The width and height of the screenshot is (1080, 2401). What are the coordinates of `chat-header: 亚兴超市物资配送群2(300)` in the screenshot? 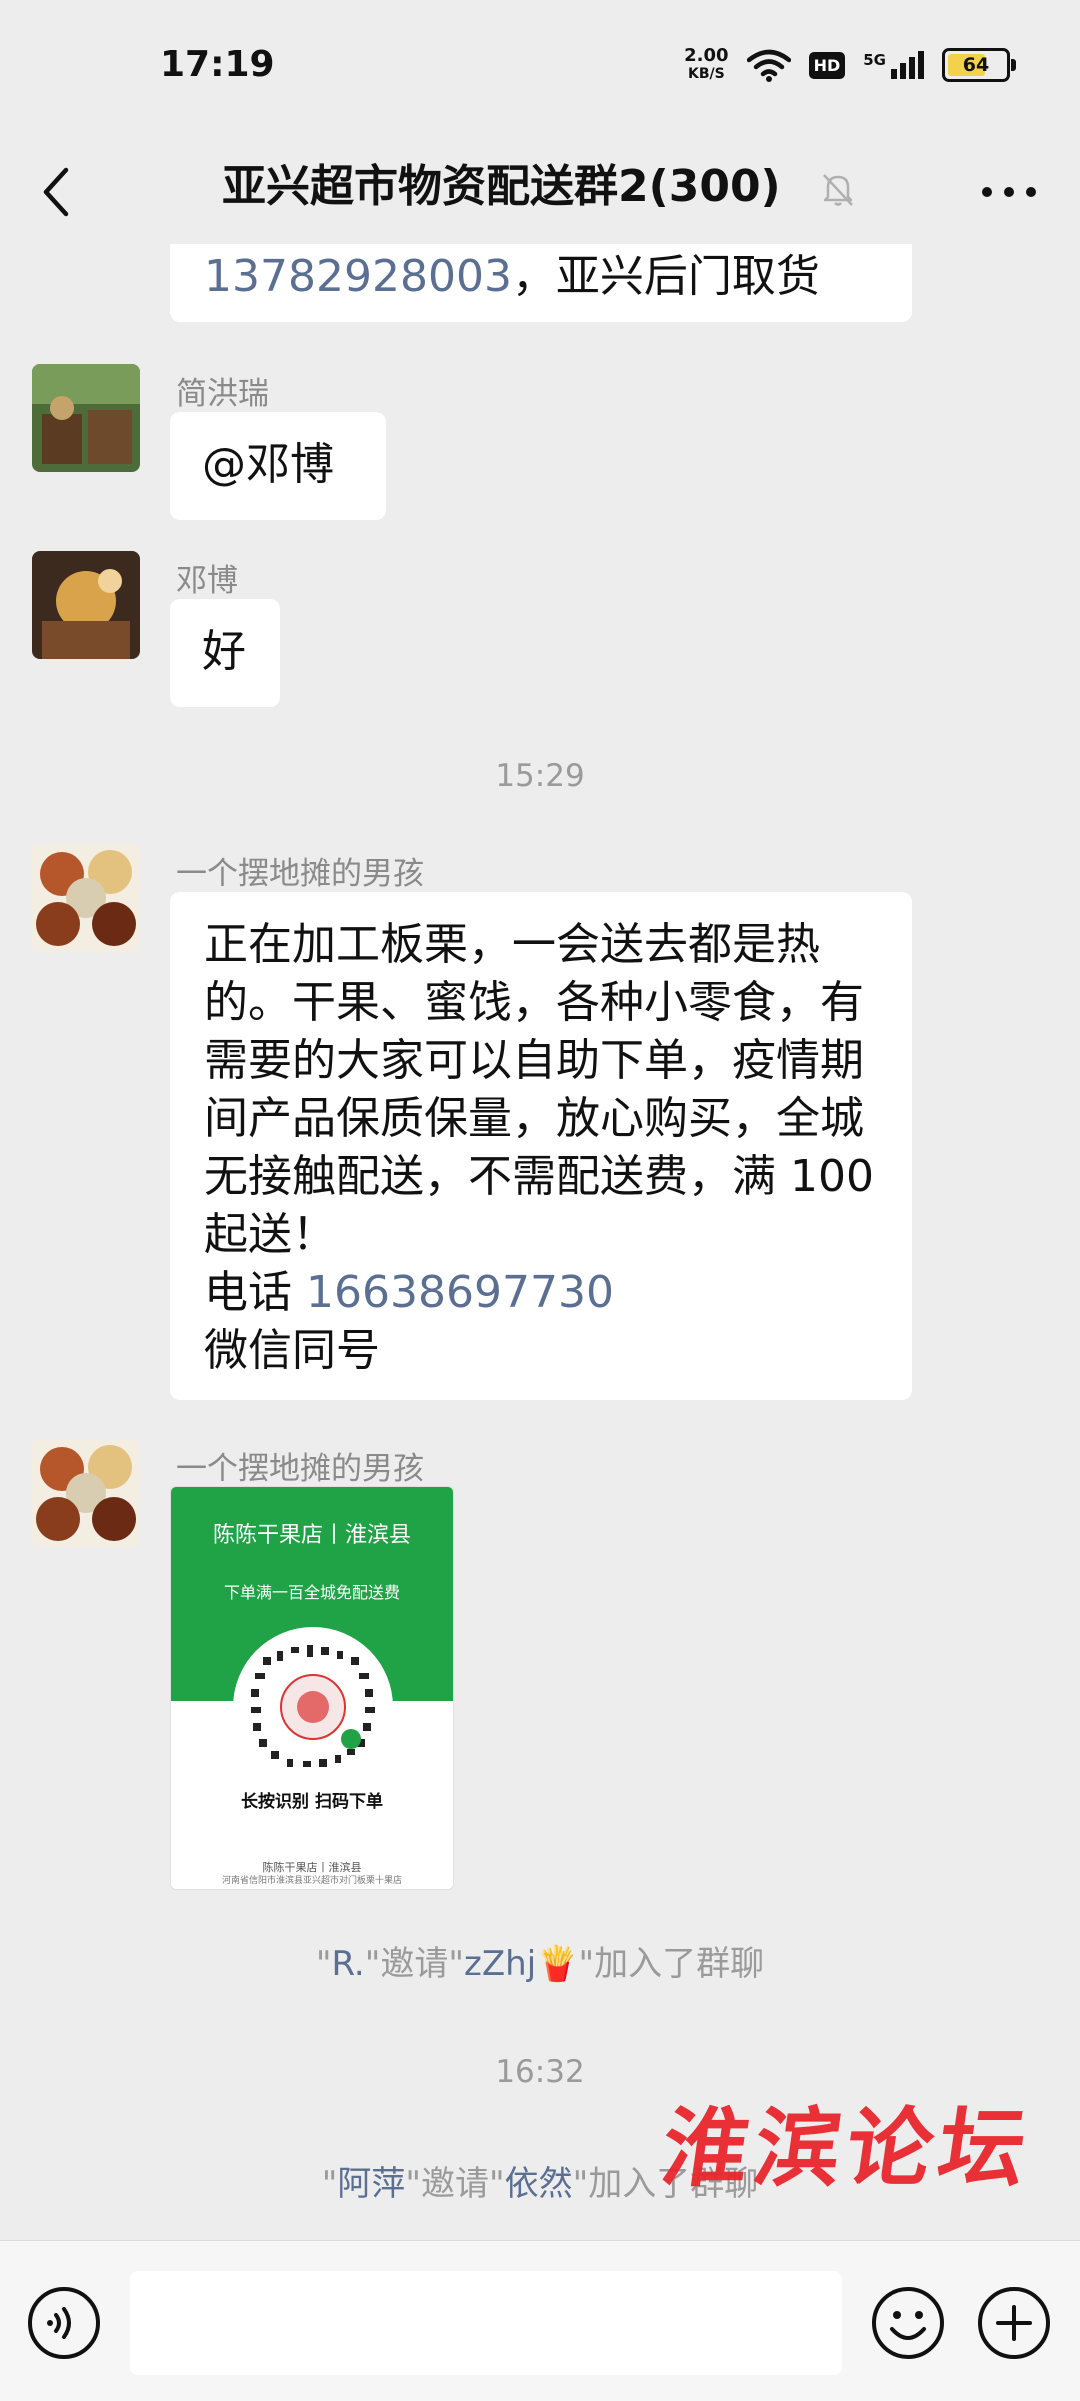 It's located at (540, 192).